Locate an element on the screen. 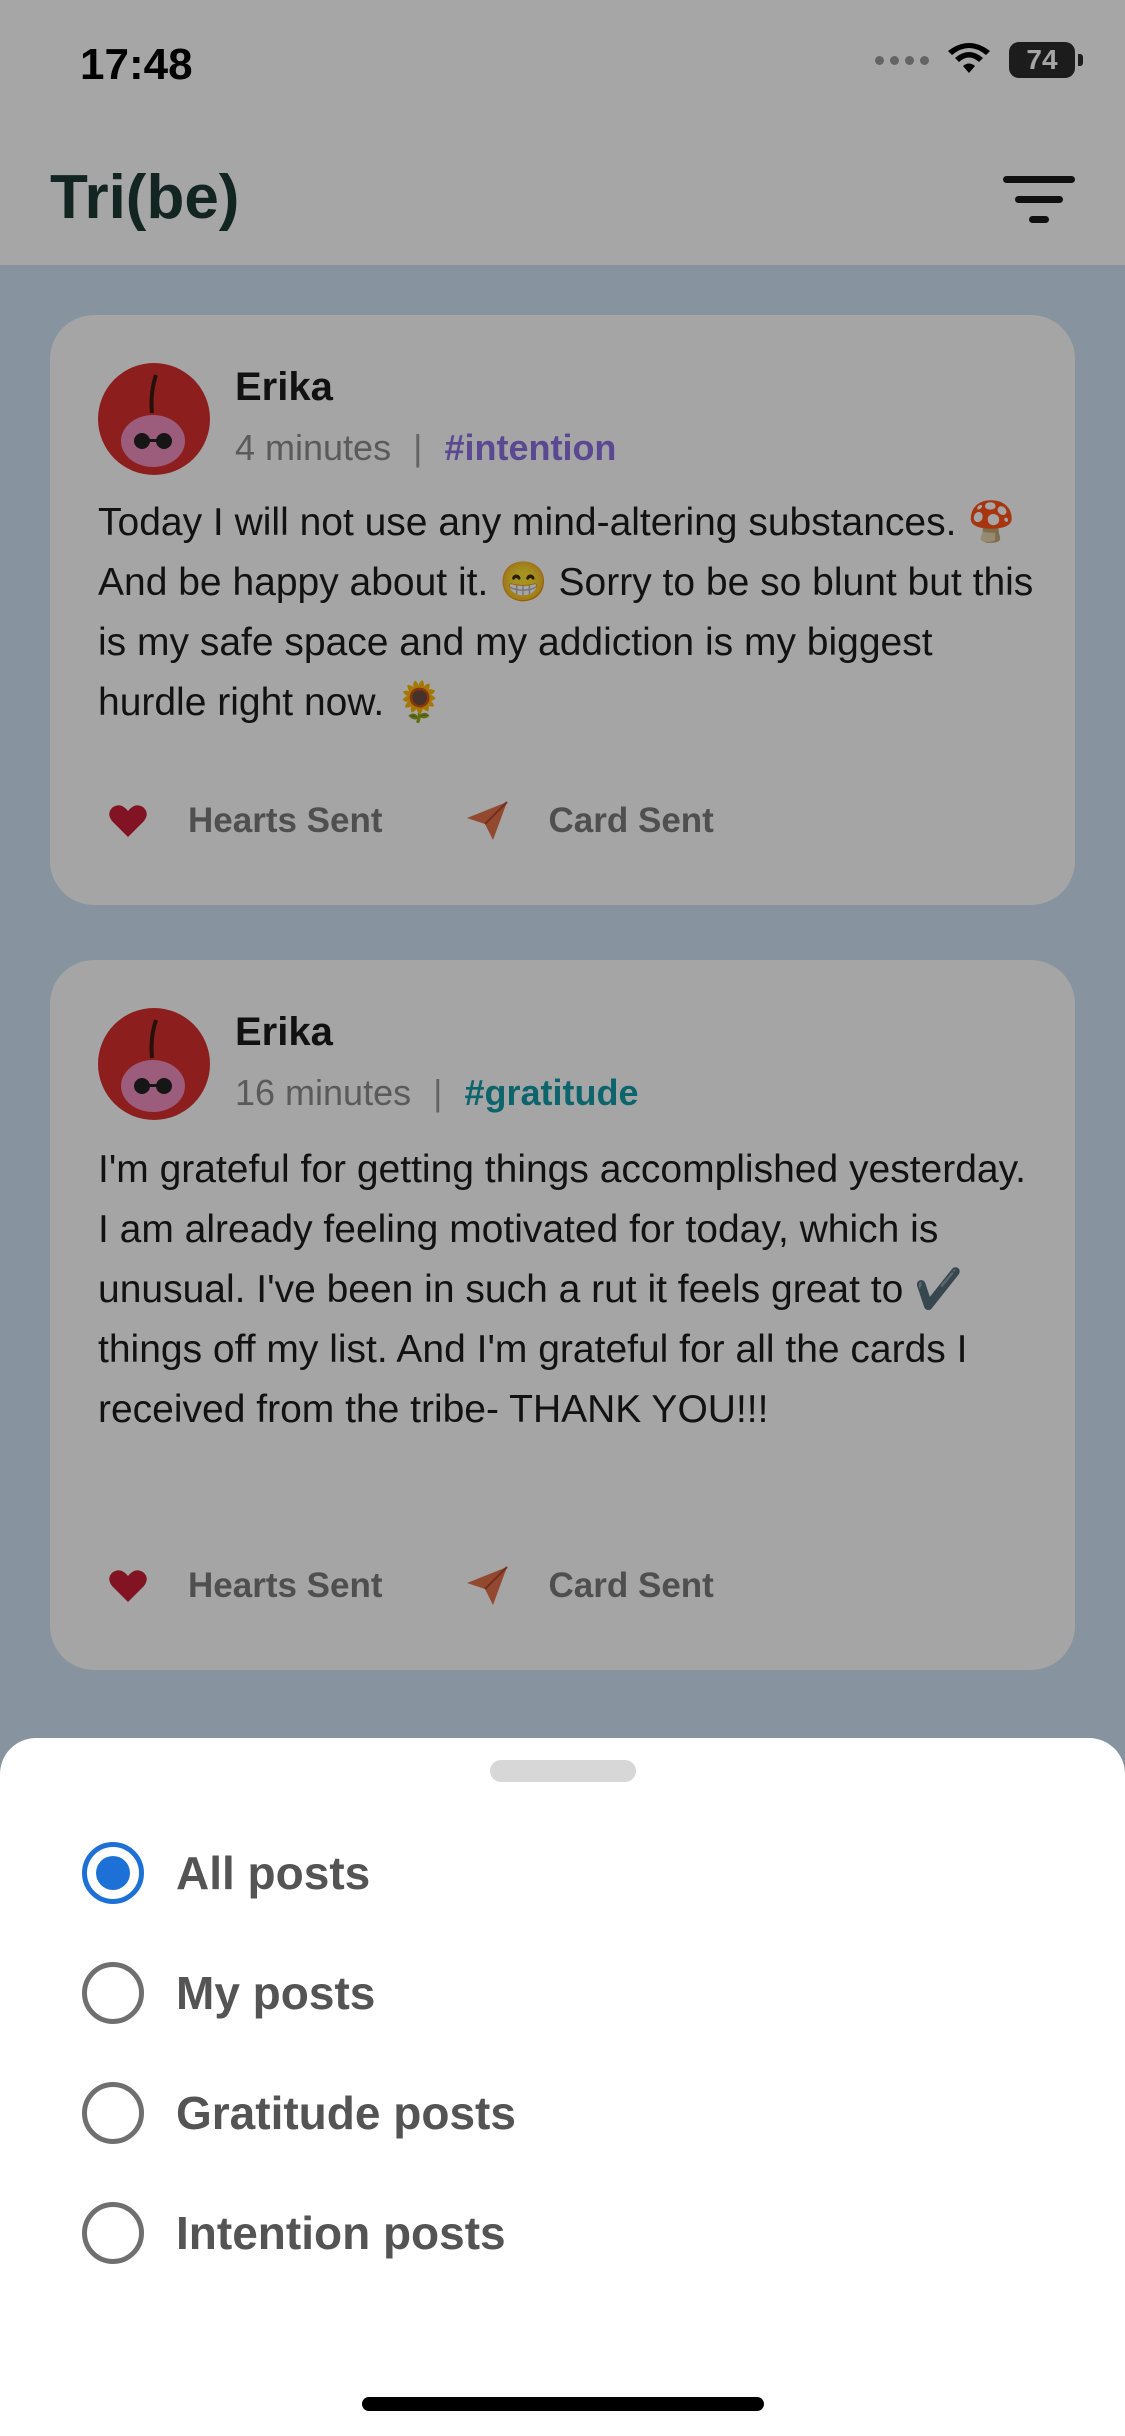 The image size is (1125, 2436). home-indicator is located at coordinates (563, 2404).